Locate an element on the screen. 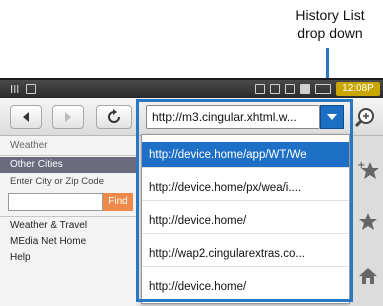 This screenshot has width=383, height=306. add-favorite-button: + is located at coordinates (368, 170).